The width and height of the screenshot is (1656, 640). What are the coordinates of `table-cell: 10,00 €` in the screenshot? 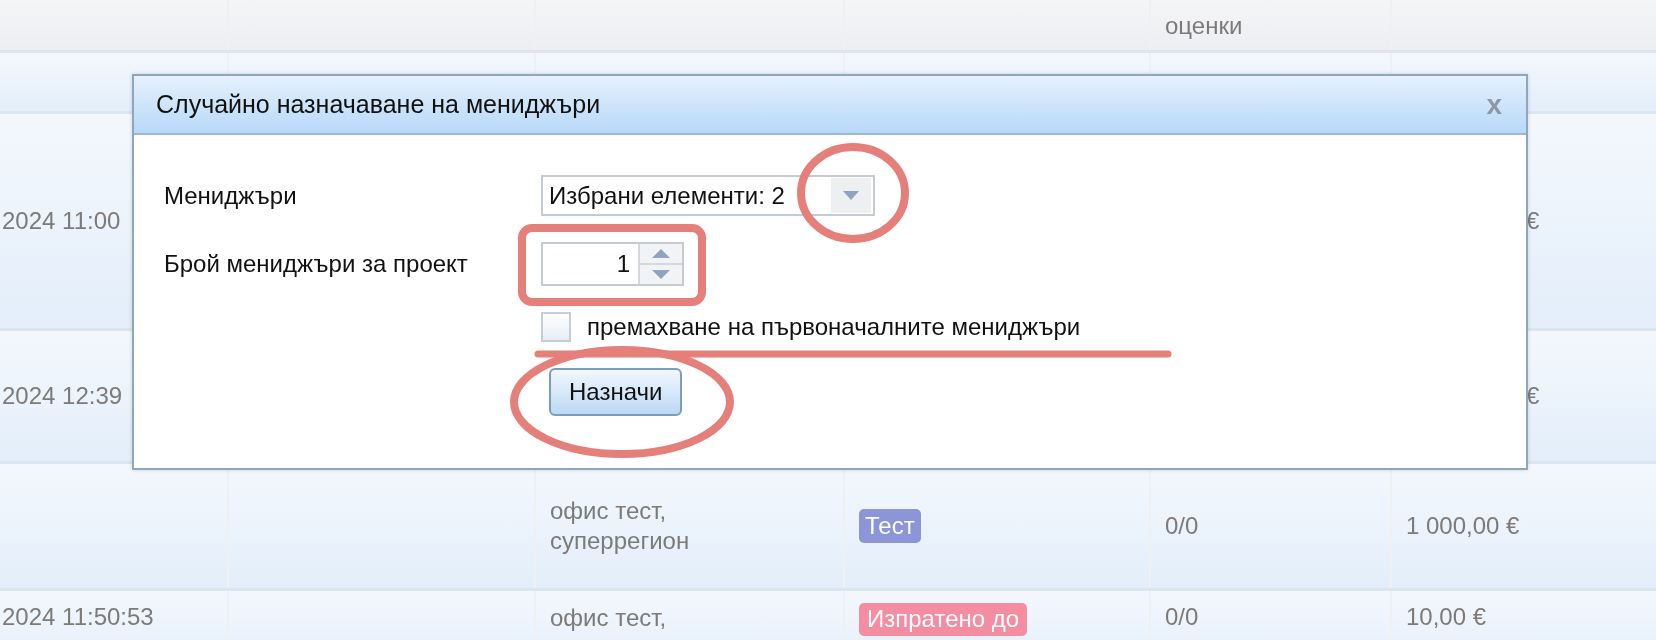 It's located at (1446, 617).